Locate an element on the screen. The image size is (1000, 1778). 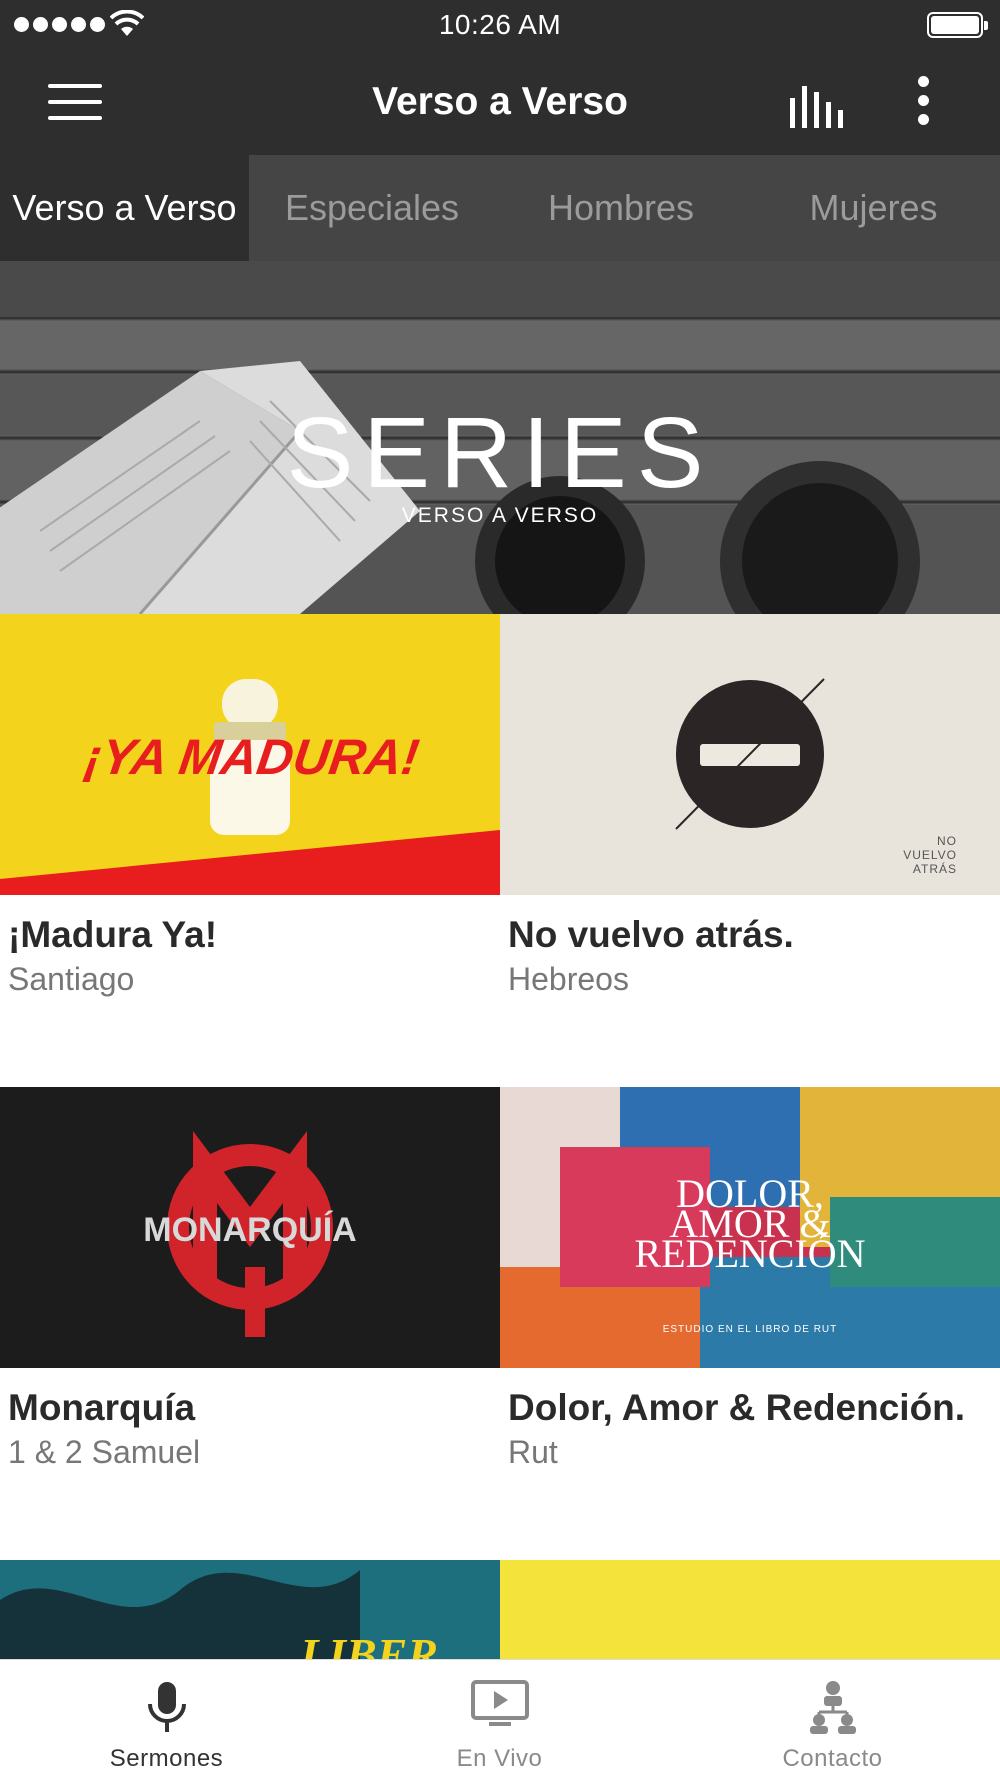
category-tabs: Verso a Verso Especiales Hombres Mujeres is located at coordinates (500, 208).